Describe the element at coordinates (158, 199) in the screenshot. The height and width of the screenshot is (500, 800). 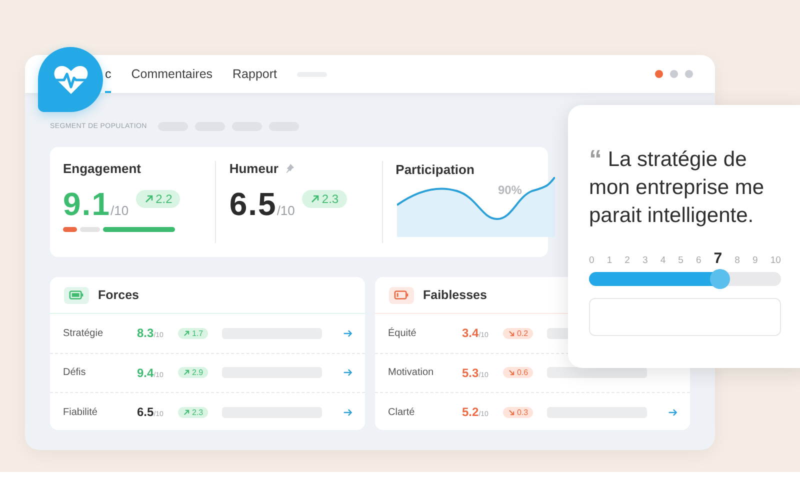
I see `delta-badge: 2.2` at that location.